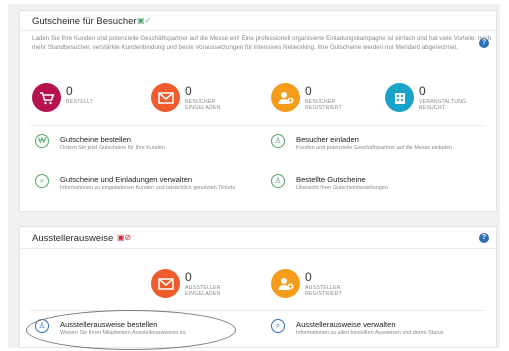 The height and width of the screenshot is (351, 509). Describe the element at coordinates (278, 181) in the screenshot. I see `person-icon: ♙` at that location.